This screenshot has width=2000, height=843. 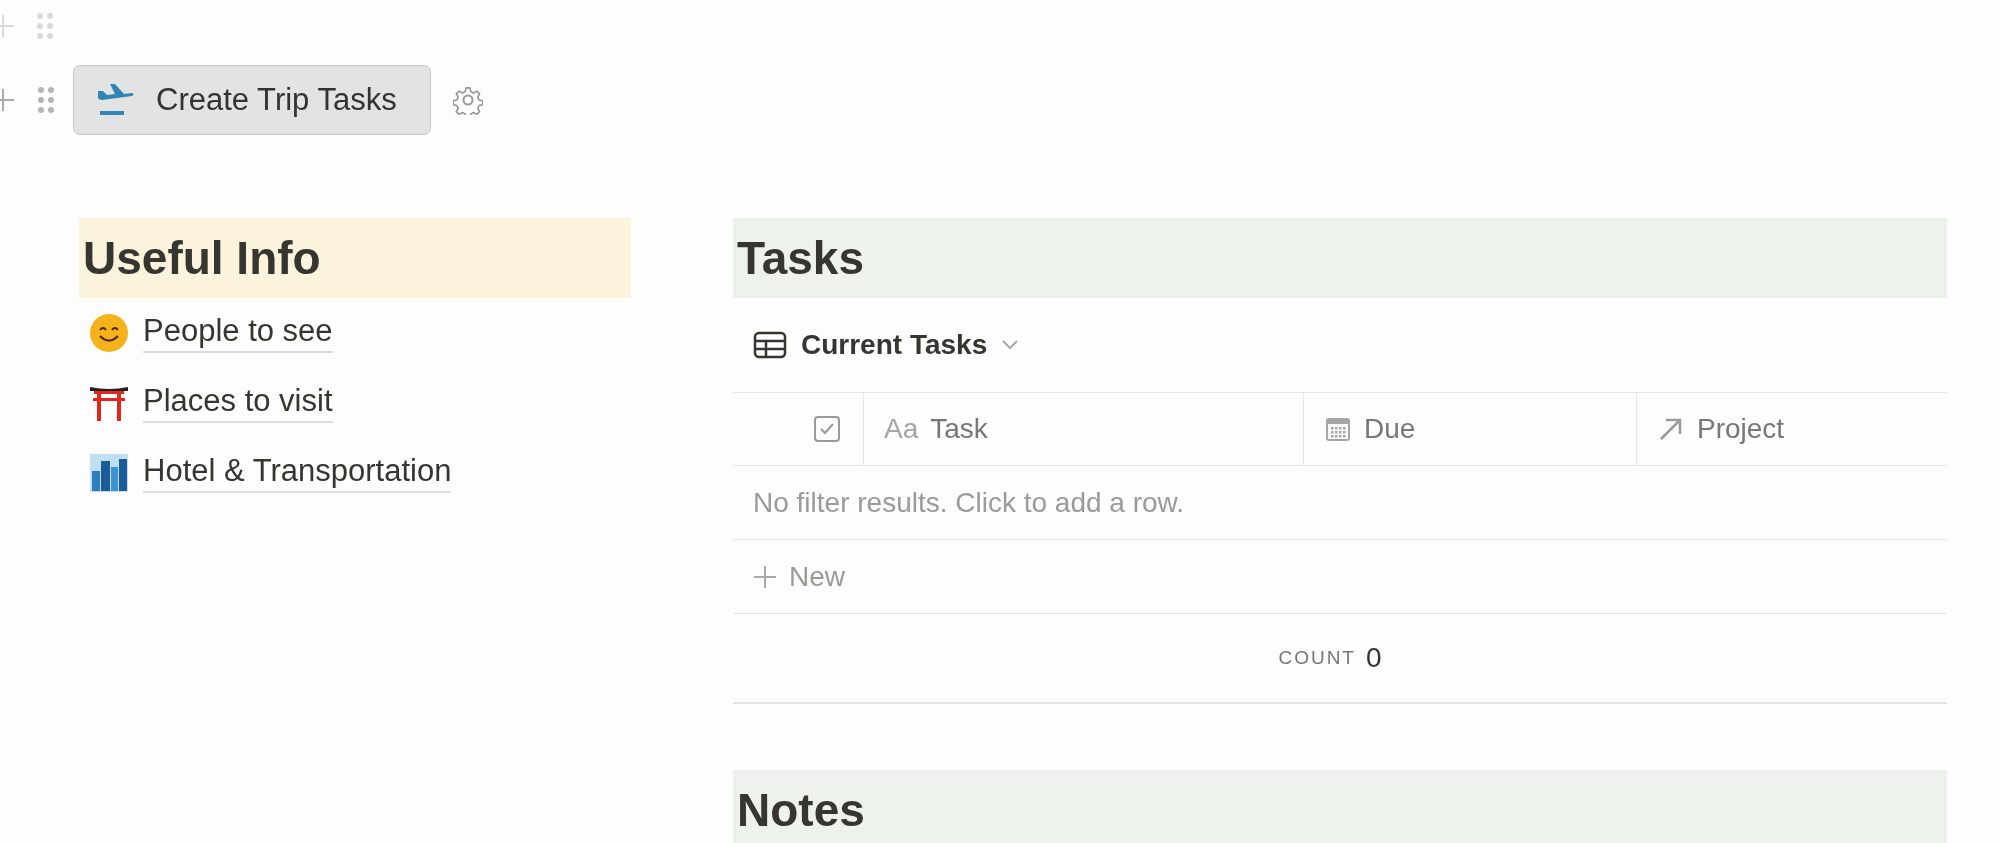 What do you see at coordinates (1317, 658) in the screenshot?
I see `count-label: COUNT` at bounding box center [1317, 658].